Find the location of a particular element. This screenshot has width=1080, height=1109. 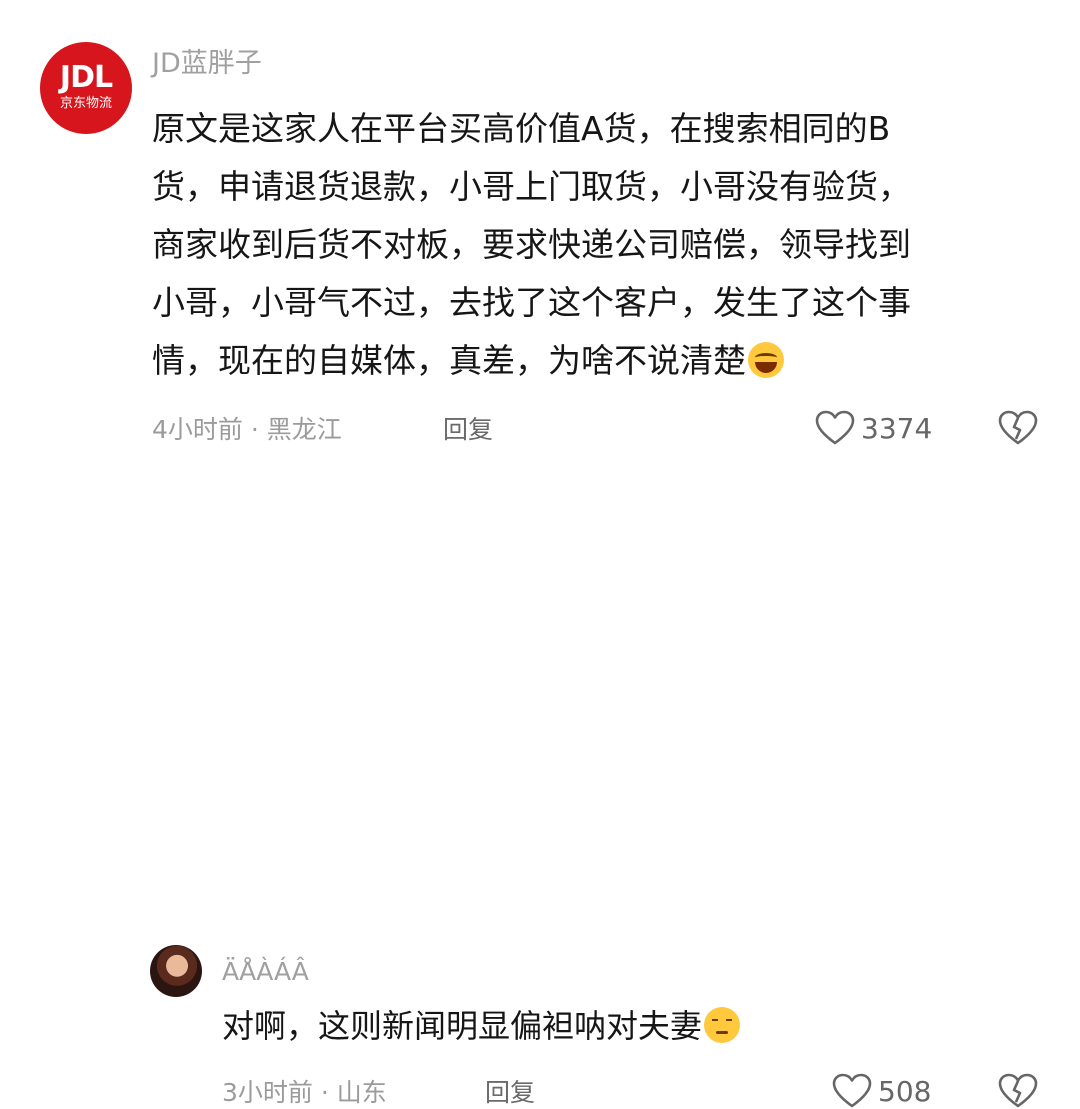

like-button: 508 is located at coordinates (881, 1091).